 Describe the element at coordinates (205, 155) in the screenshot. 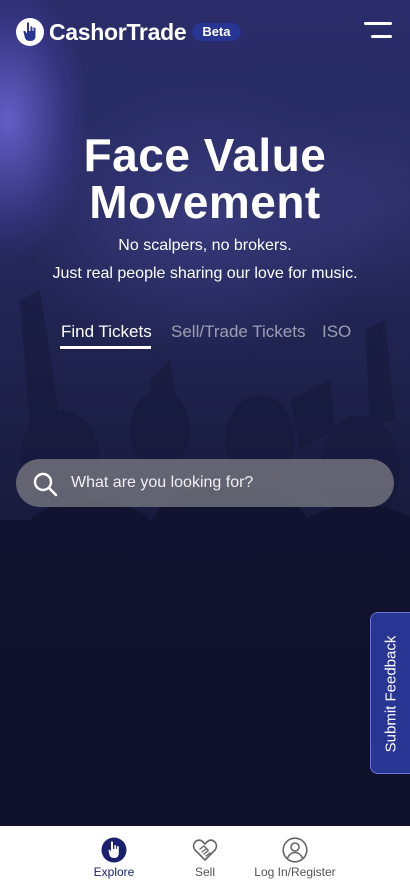

I see `headline-line-1: Face Value` at that location.